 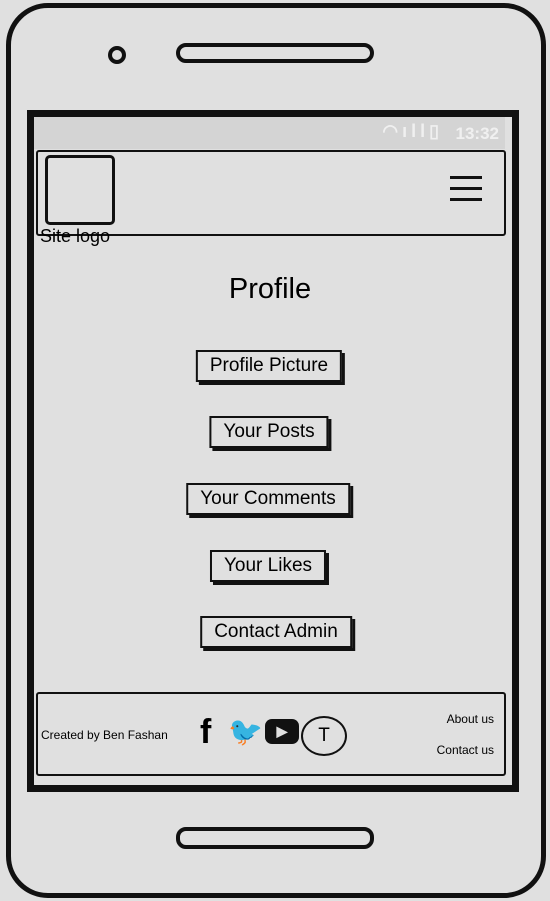 What do you see at coordinates (80, 190) in the screenshot?
I see `site-logo` at bounding box center [80, 190].